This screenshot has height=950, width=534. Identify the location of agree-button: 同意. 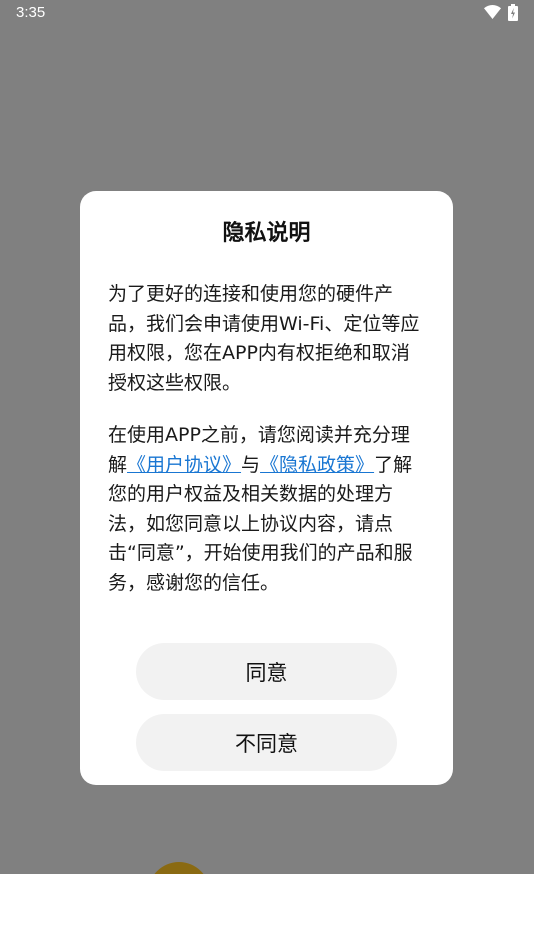
(266, 671).